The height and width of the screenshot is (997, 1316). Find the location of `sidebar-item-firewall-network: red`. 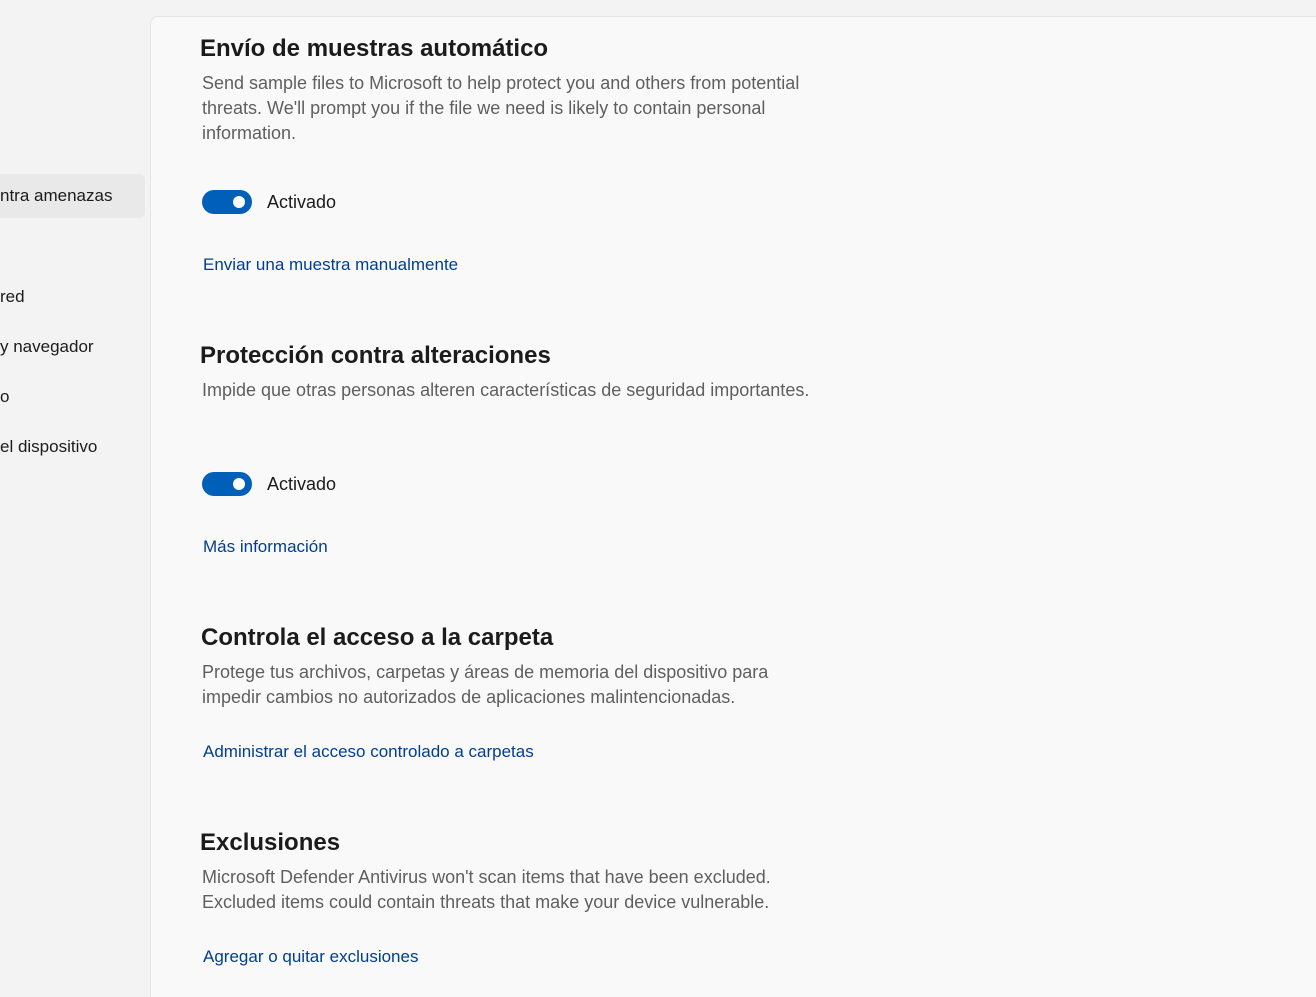

sidebar-item-firewall-network: red is located at coordinates (12, 297).